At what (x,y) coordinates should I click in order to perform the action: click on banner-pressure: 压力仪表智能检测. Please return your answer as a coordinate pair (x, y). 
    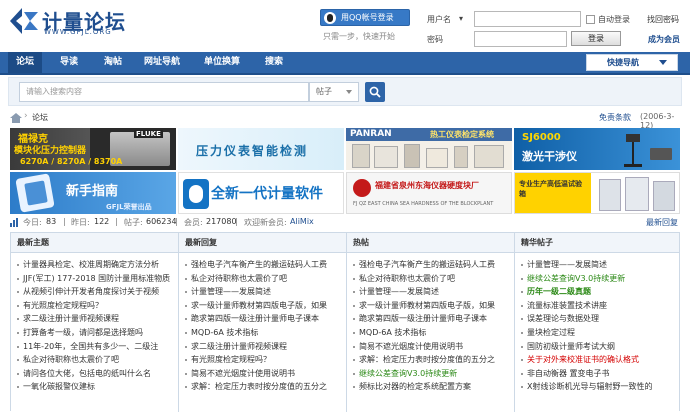
    Looking at the image, I should click on (261, 149).